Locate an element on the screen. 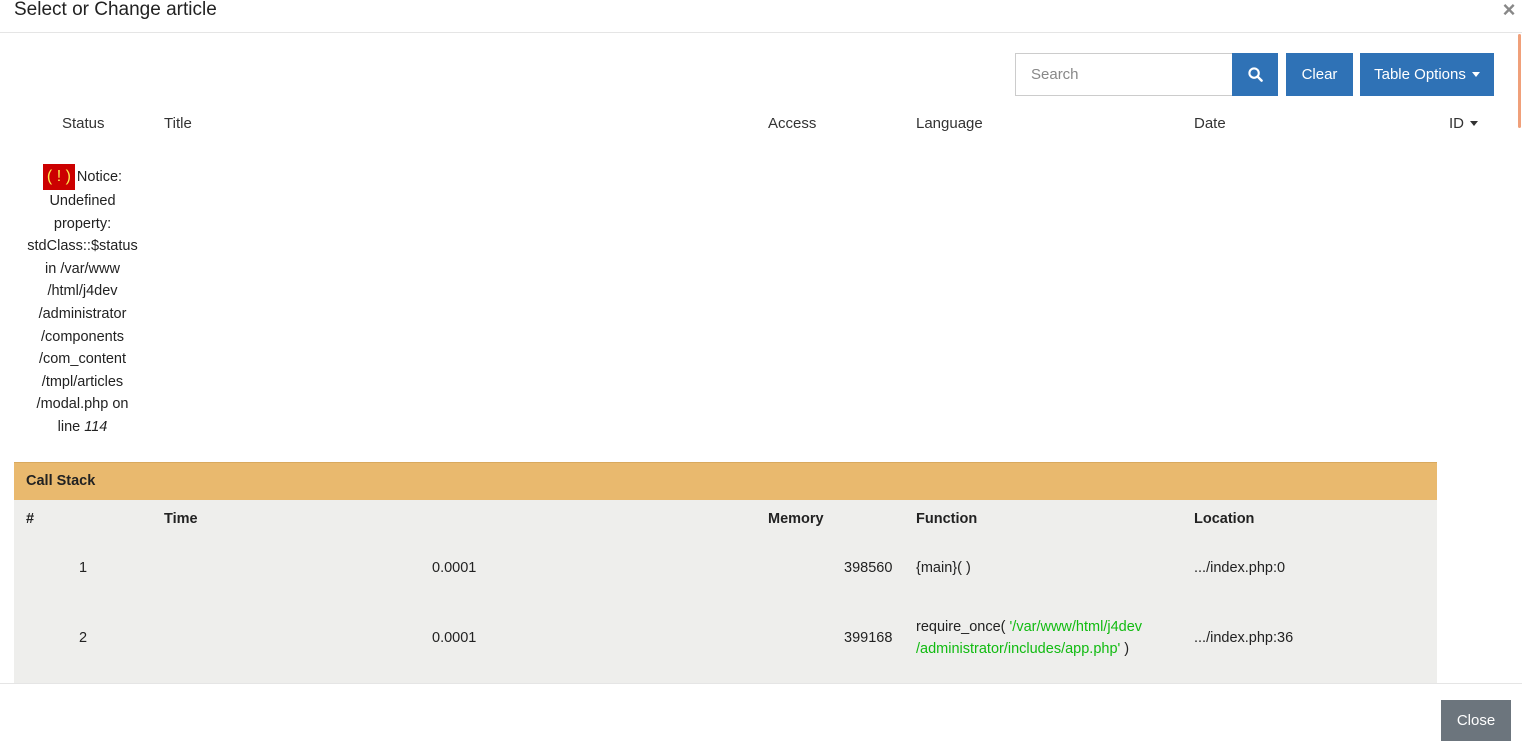 This screenshot has width=1522, height=747. search-input is located at coordinates (1124, 74).